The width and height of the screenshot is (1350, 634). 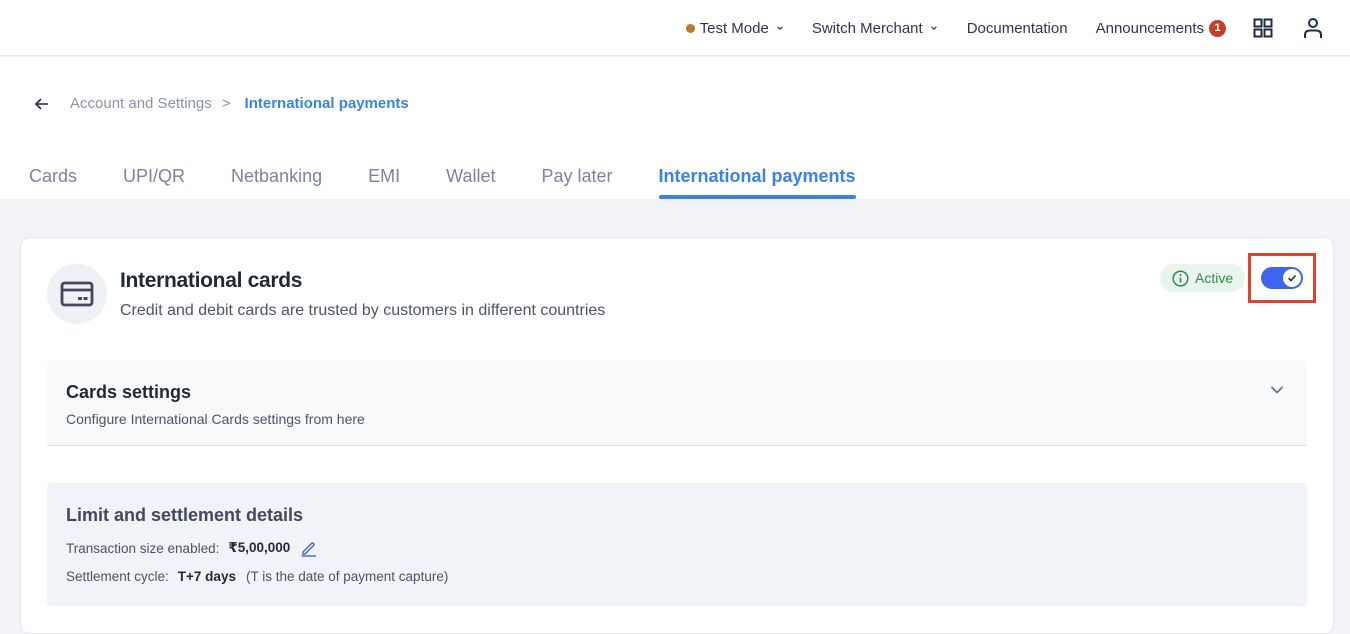 I want to click on tab-pay-later: Pay later, so click(x=576, y=182).